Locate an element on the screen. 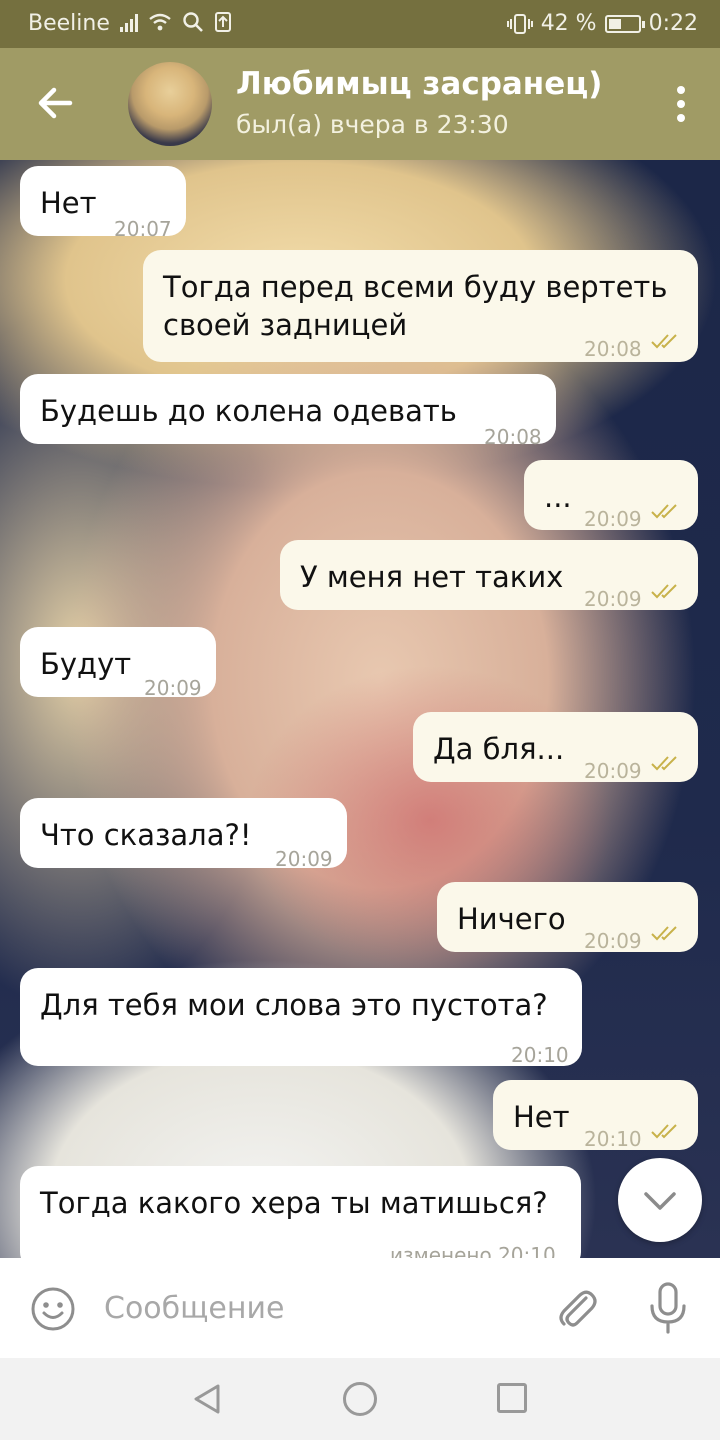 This screenshot has width=720, height=1440. message-text: Тогда какого хера ты матишься? is located at coordinates (294, 1203).